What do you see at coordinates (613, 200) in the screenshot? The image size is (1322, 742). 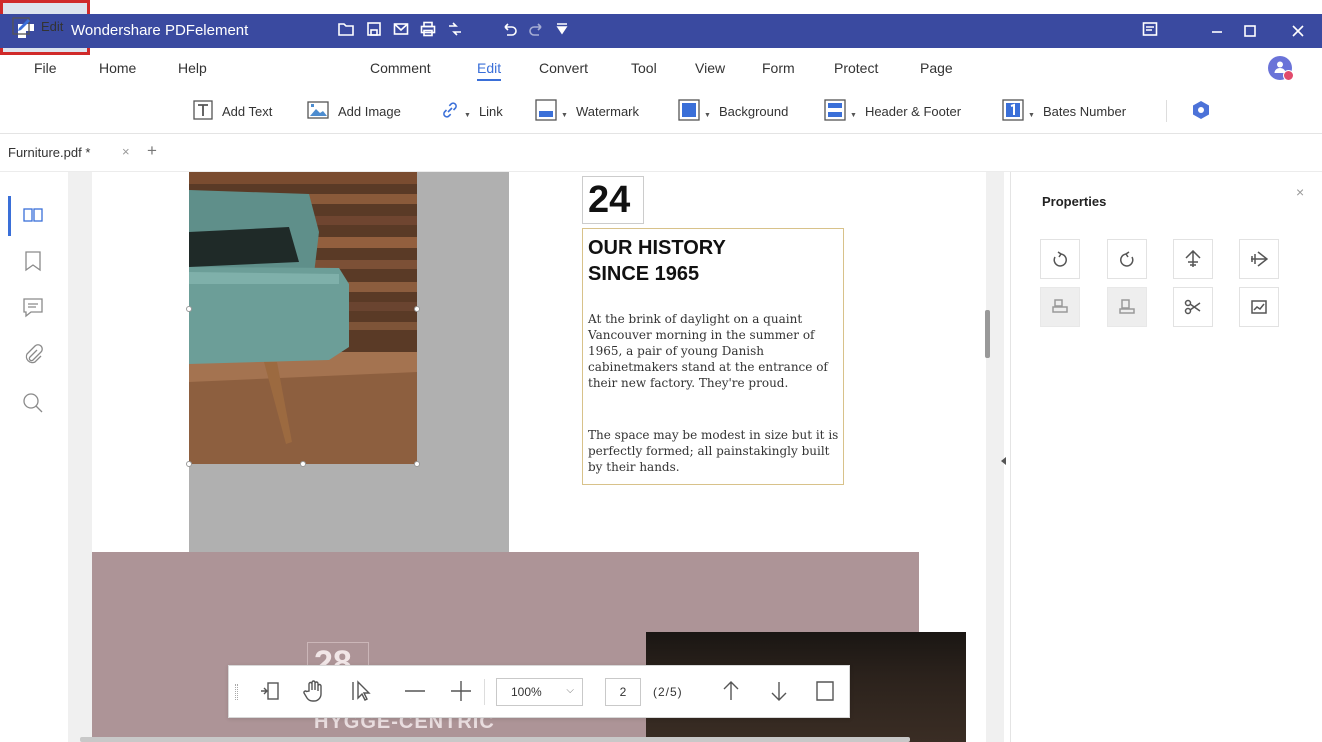 I see `page-big-number: 24` at bounding box center [613, 200].